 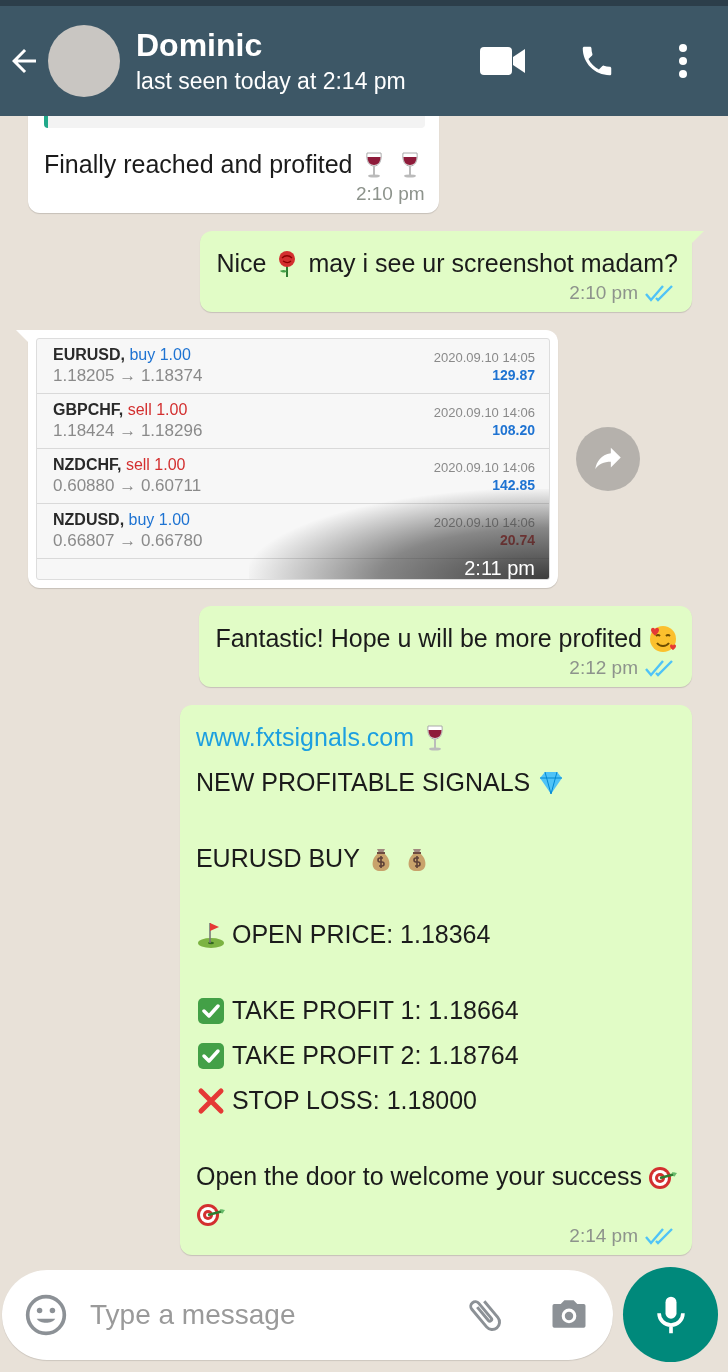 What do you see at coordinates (683, 61) in the screenshot?
I see `more-options-icon` at bounding box center [683, 61].